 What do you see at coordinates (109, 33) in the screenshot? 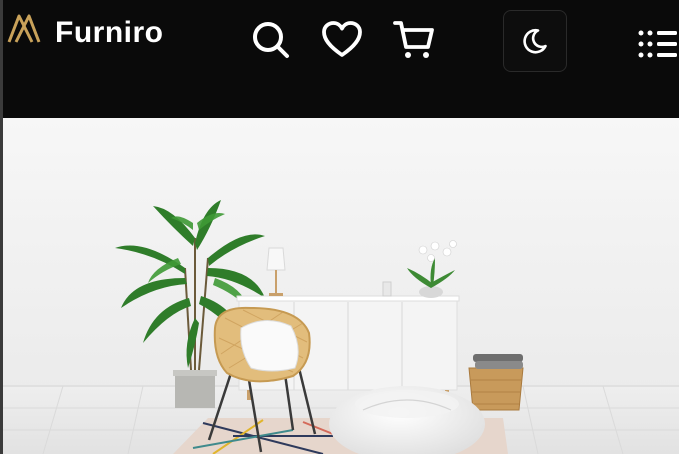
I see `brand-name: Furniro` at bounding box center [109, 33].